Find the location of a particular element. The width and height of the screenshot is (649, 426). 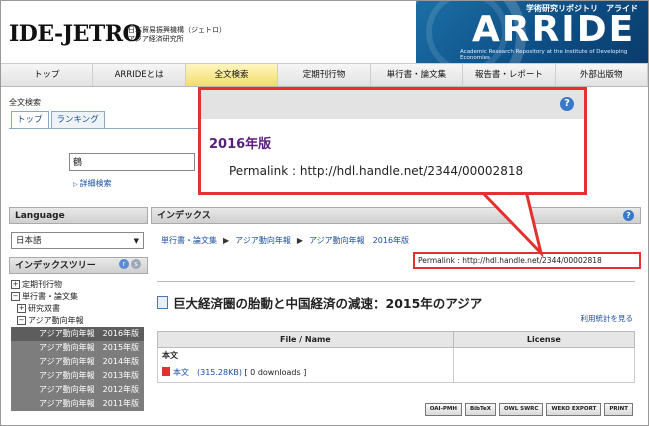

tree-leaf-2015: アジア動向年報 2015年版 is located at coordinates (77, 348).